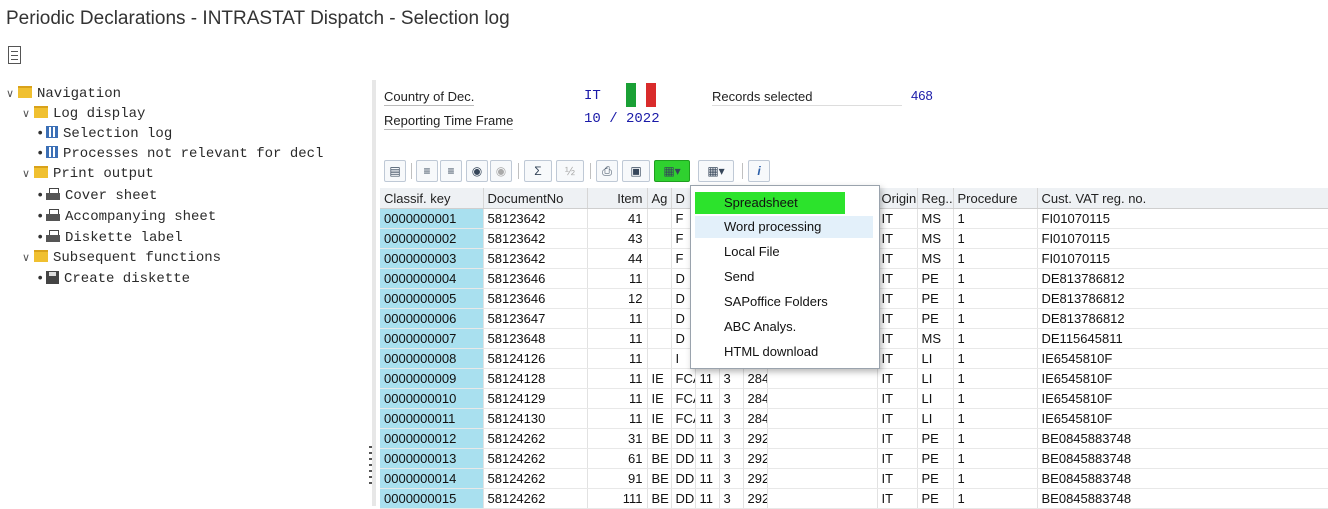 The height and width of the screenshot is (509, 1328). I want to click on layout-icon: ▦▾, so click(716, 171).